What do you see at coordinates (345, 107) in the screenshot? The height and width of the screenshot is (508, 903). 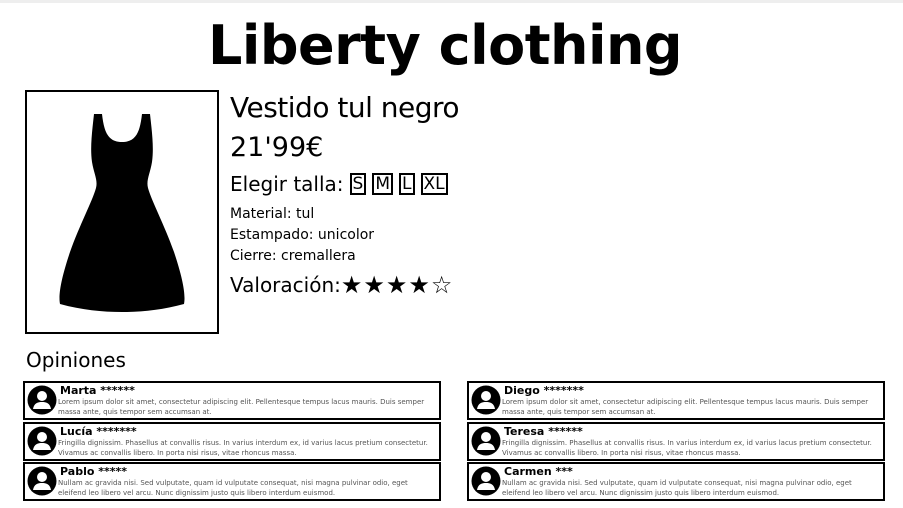 I see `product-name: Vestido tul negro` at bounding box center [345, 107].